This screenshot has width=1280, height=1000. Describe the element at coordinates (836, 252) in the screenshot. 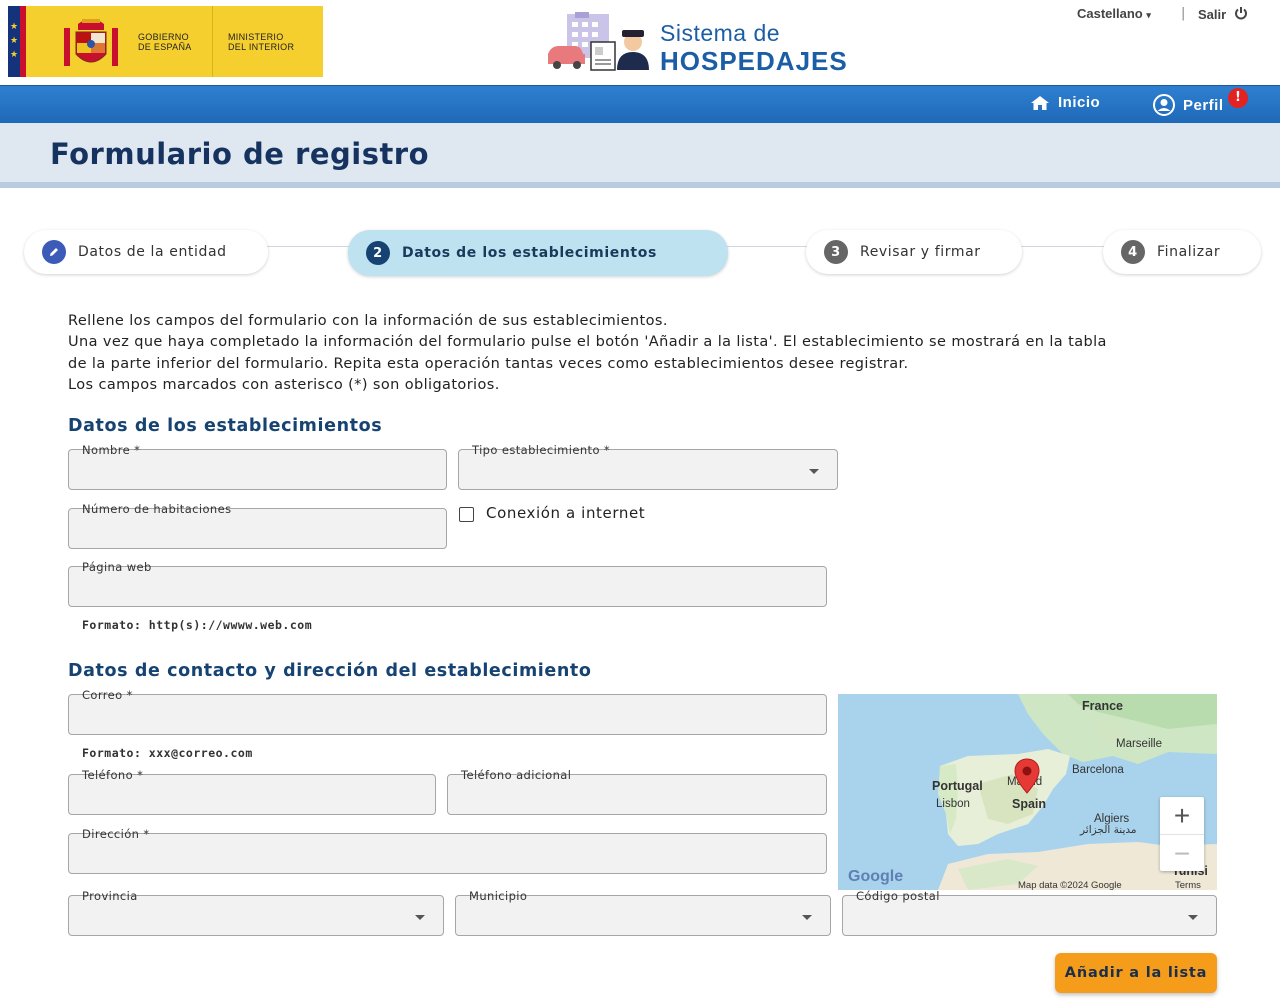

I see `step-number: 3` at that location.